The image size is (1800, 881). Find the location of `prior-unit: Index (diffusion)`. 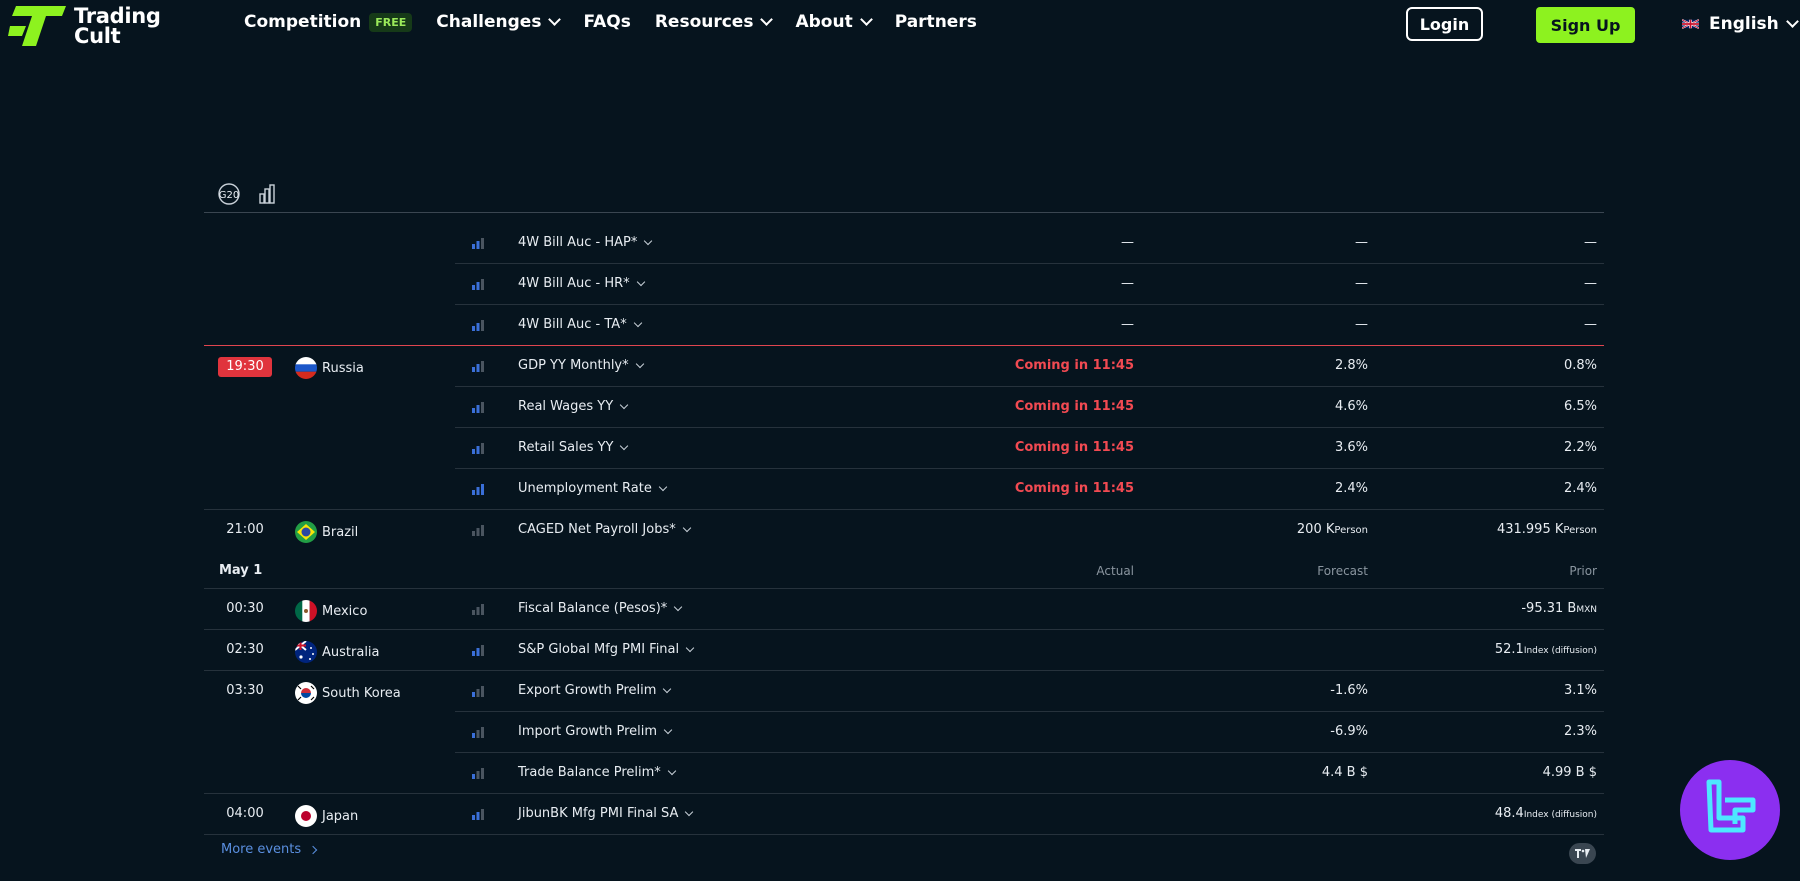

prior-unit: Index (diffusion) is located at coordinates (1560, 815).